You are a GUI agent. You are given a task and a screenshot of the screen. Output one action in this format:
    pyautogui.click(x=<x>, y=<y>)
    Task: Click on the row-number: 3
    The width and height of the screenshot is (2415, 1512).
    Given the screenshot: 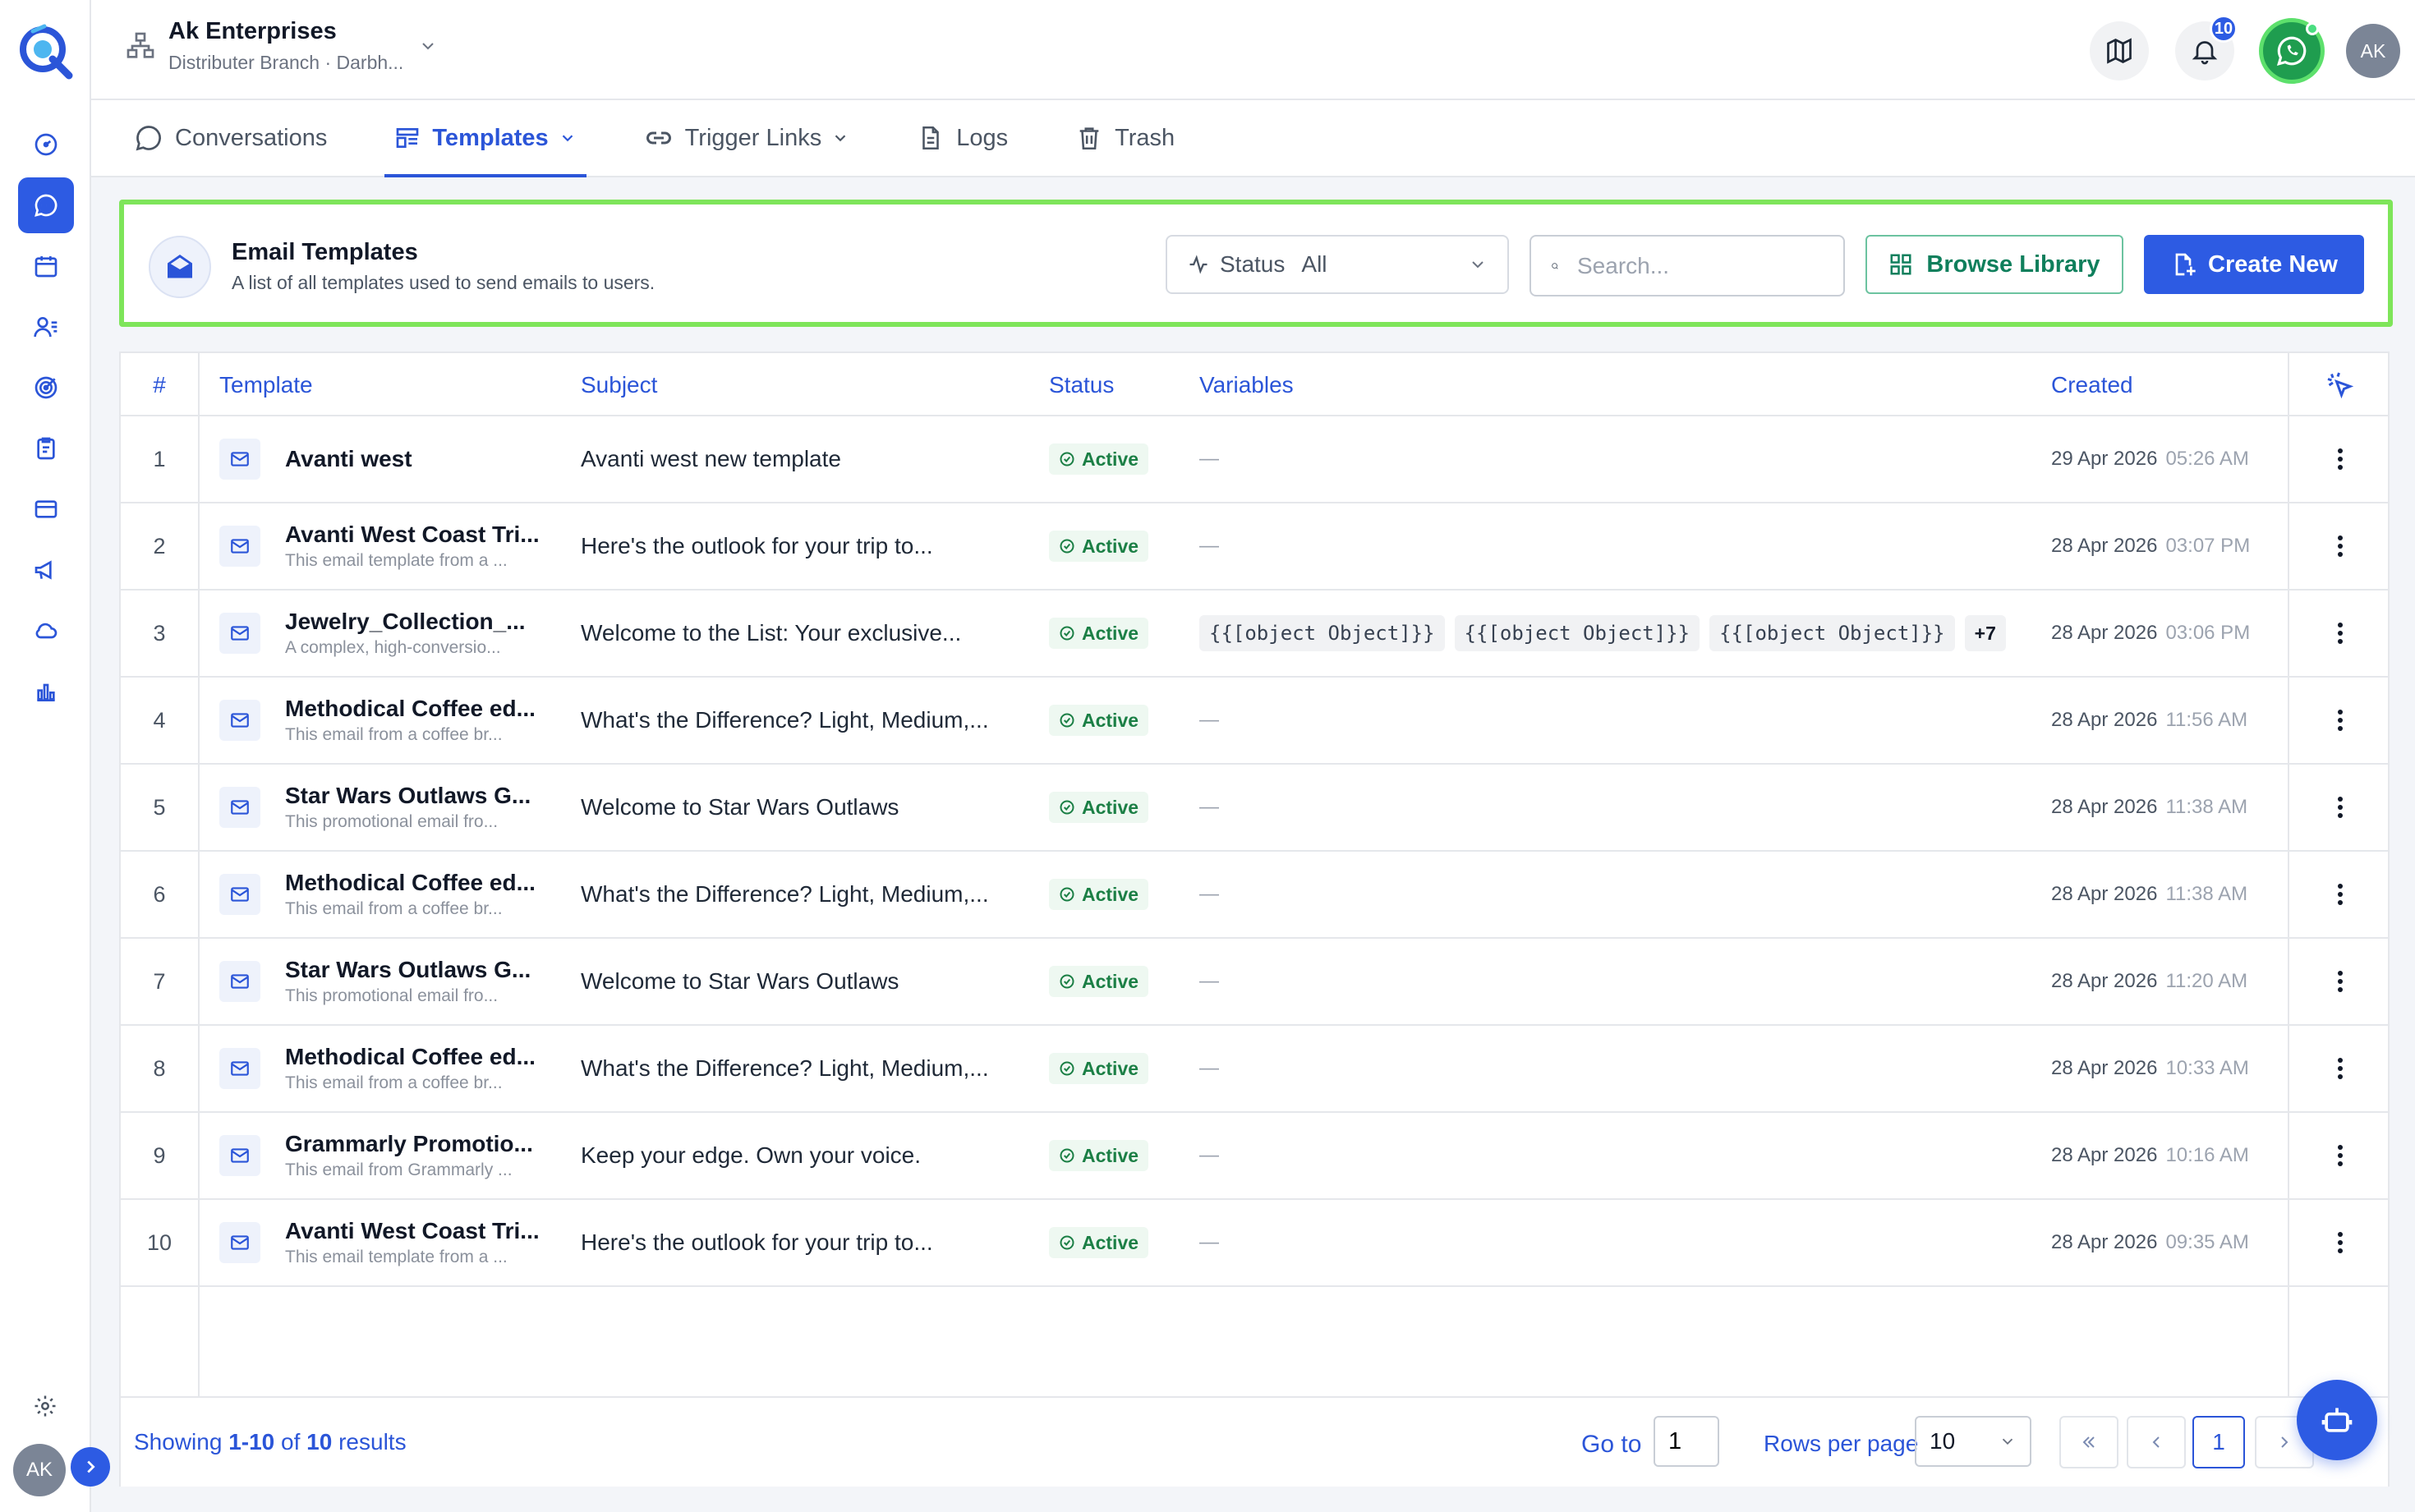 What is the action you would take?
    pyautogui.click(x=159, y=633)
    